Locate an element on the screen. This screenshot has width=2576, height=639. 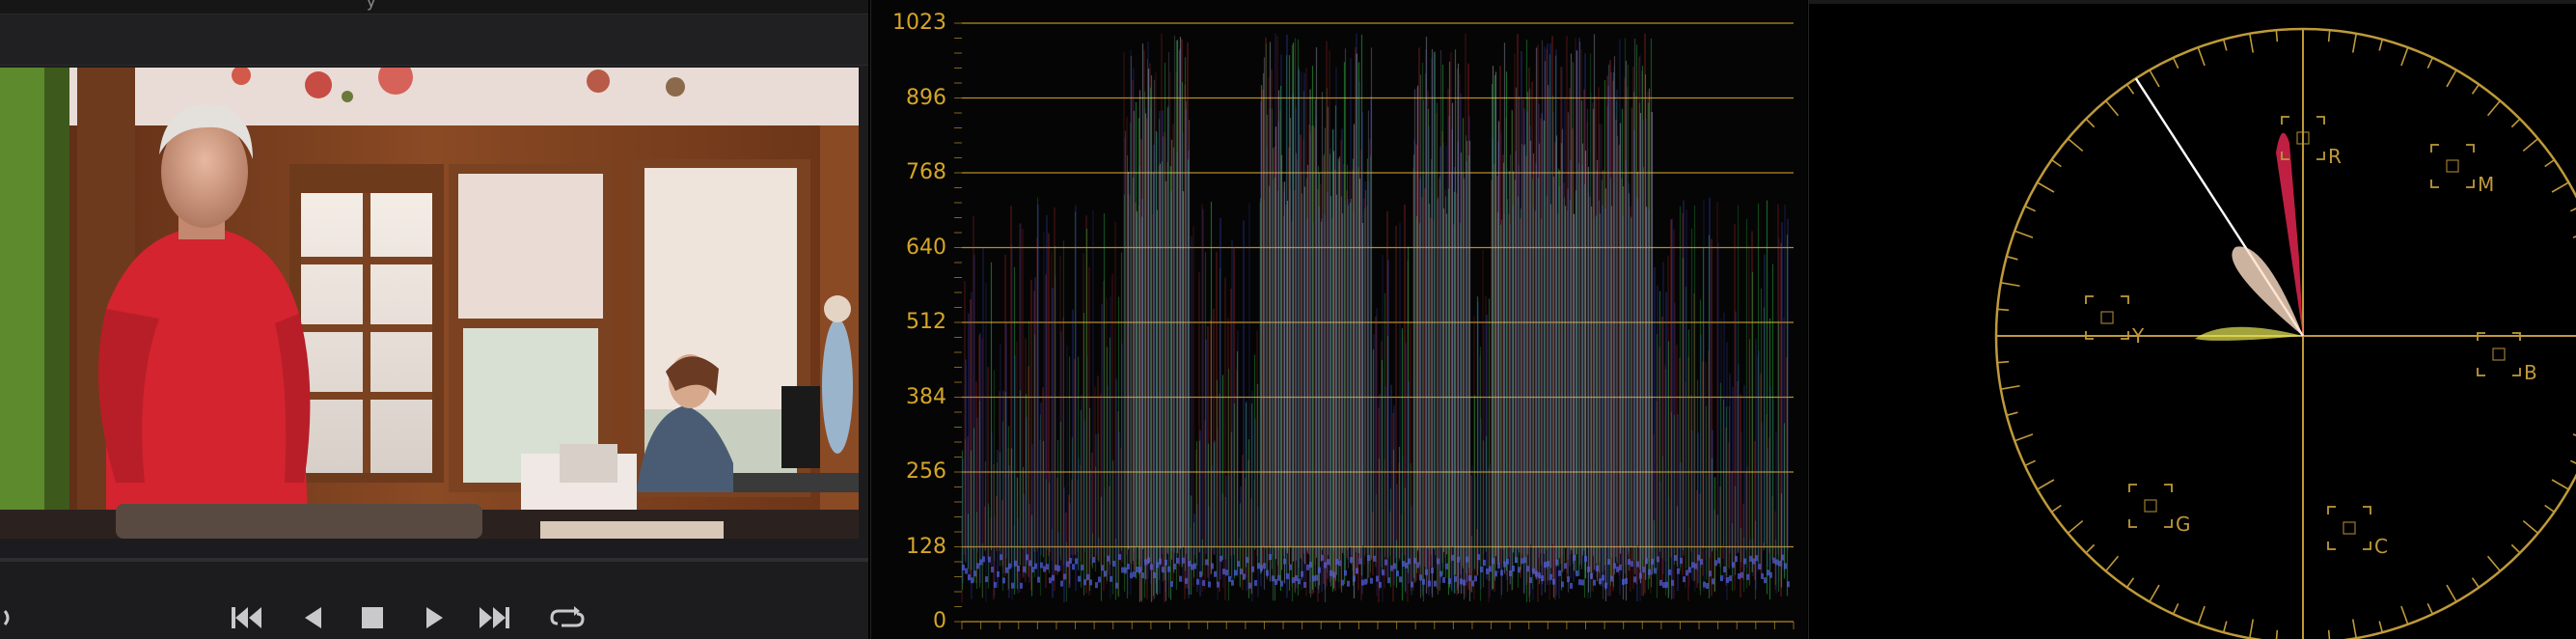
vectorscope-target-label: B is located at coordinates (2530, 373).